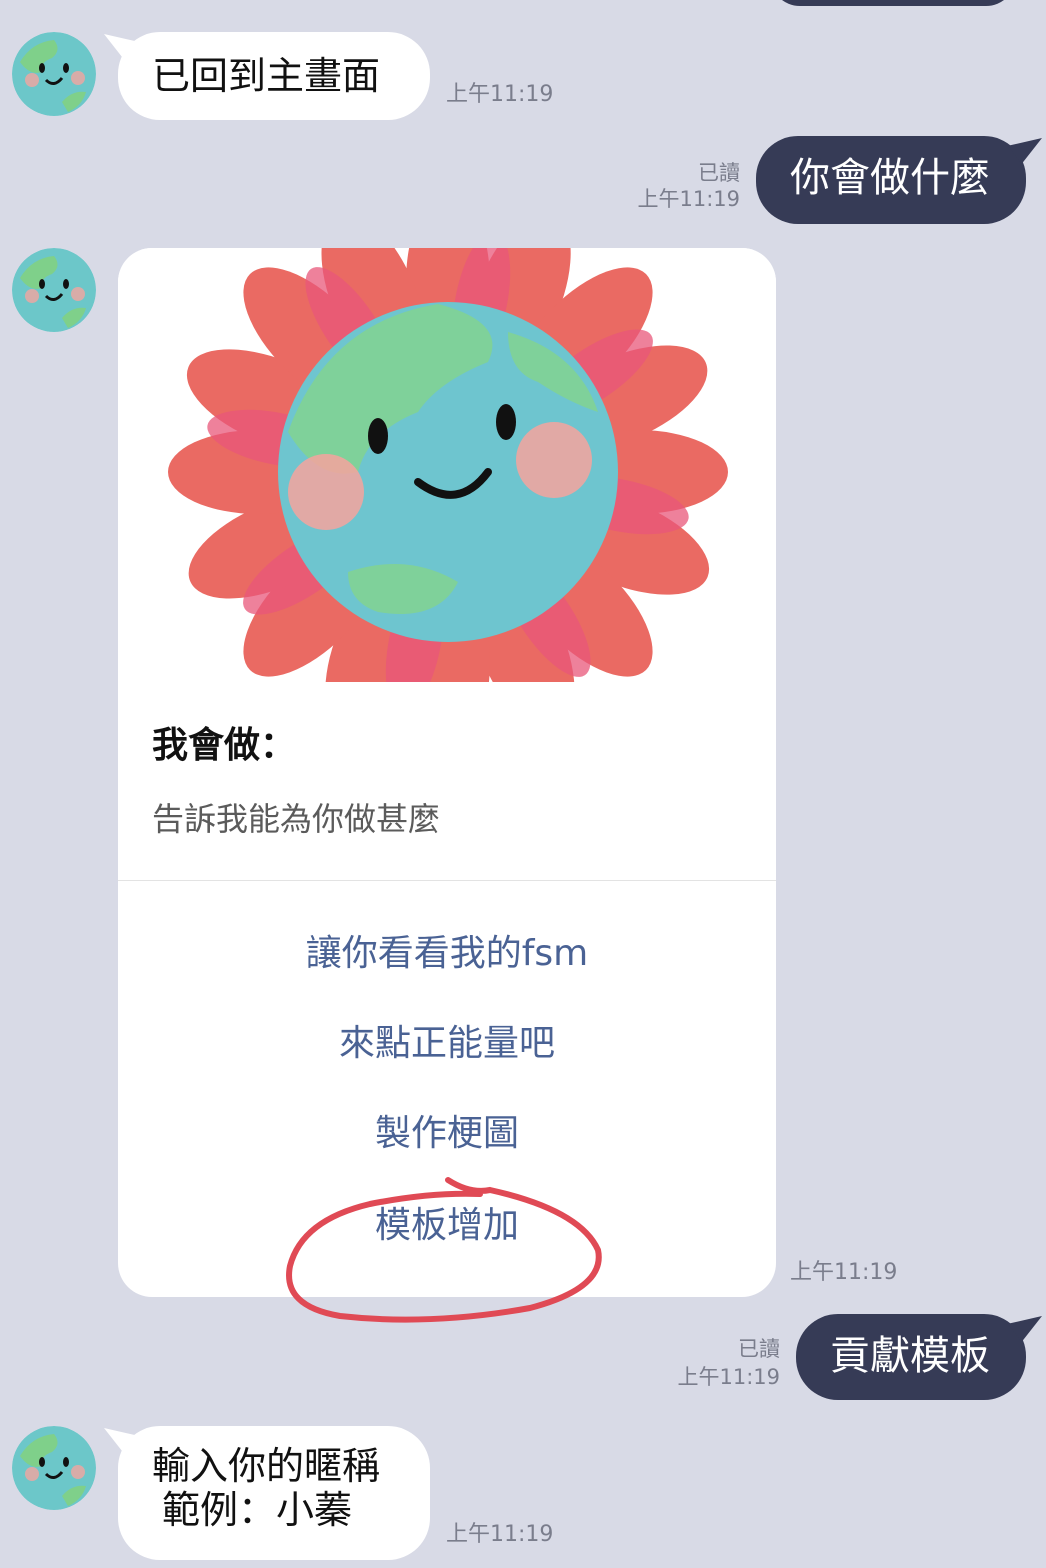  What do you see at coordinates (266, 1466) in the screenshot?
I see `message-text-line-1: 輸入你的暱稱` at bounding box center [266, 1466].